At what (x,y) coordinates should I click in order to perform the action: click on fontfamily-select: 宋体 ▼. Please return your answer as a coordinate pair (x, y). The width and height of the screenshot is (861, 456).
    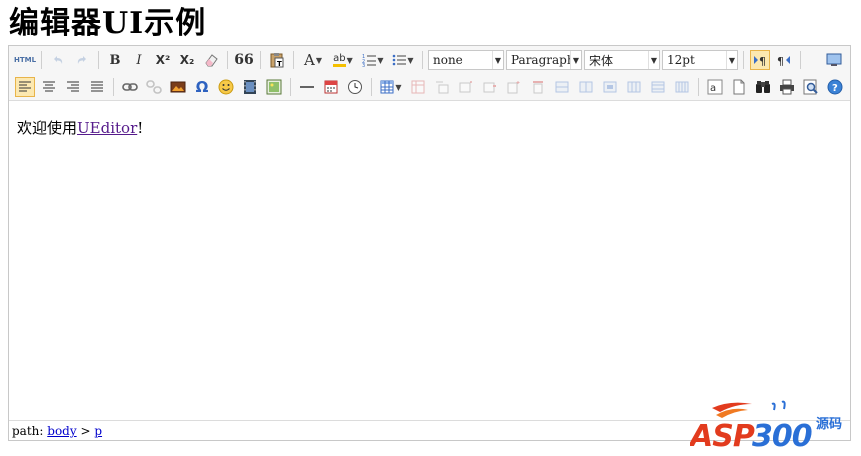
    Looking at the image, I should click on (622, 60).